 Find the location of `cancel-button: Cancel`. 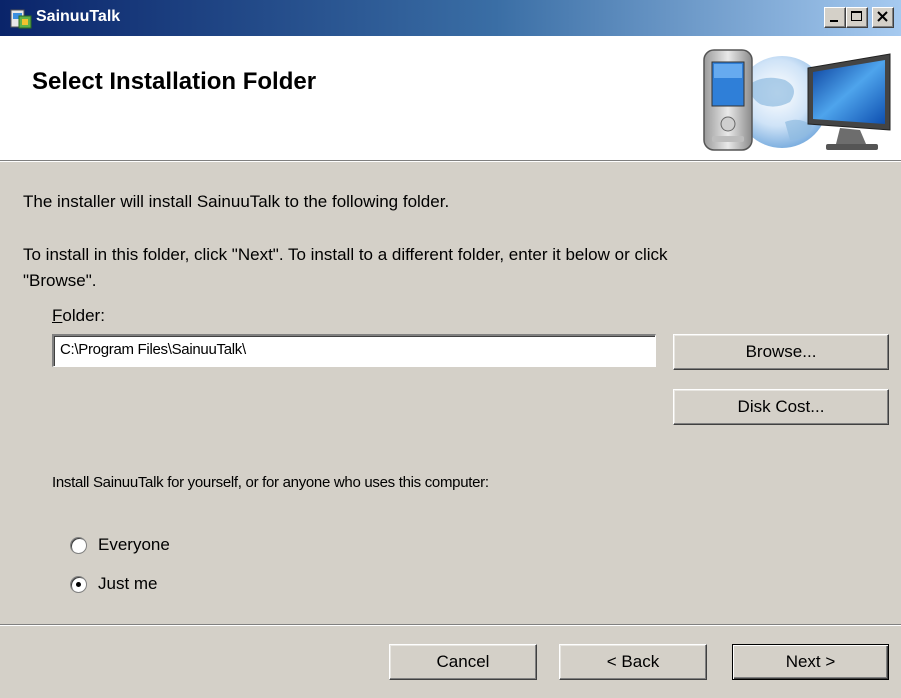

cancel-button: Cancel is located at coordinates (463, 662).